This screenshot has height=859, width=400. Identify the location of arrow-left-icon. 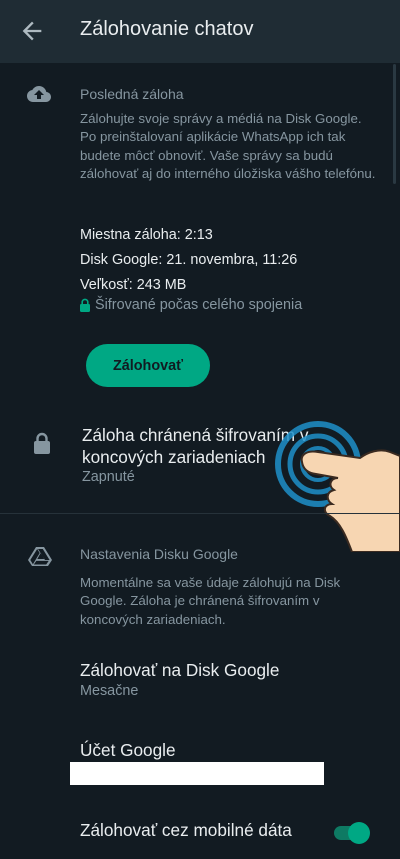
(32, 31).